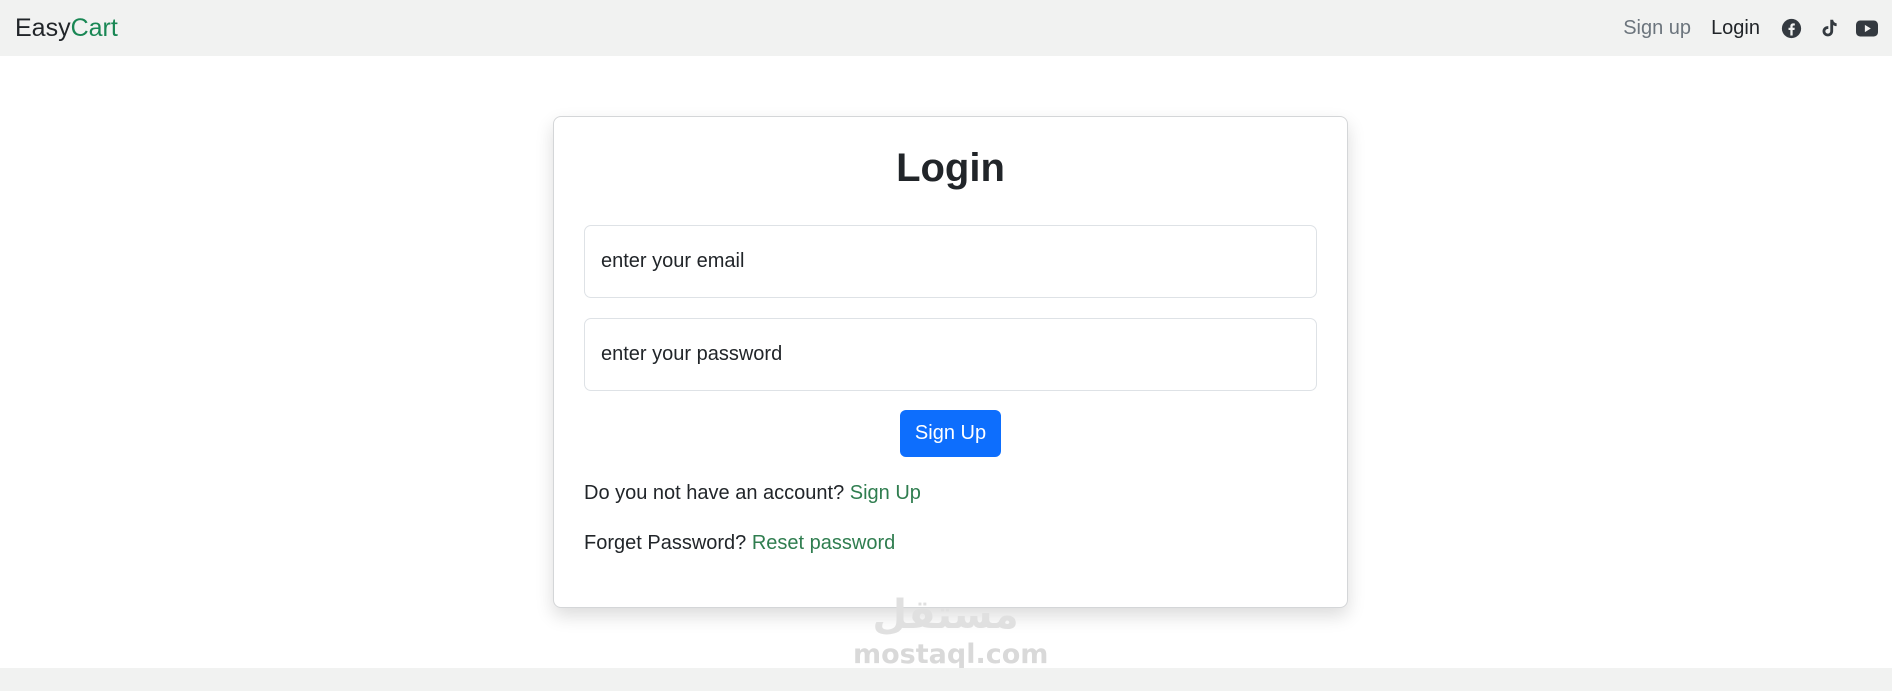 The height and width of the screenshot is (691, 1892). I want to click on login-title: Login, so click(950, 168).